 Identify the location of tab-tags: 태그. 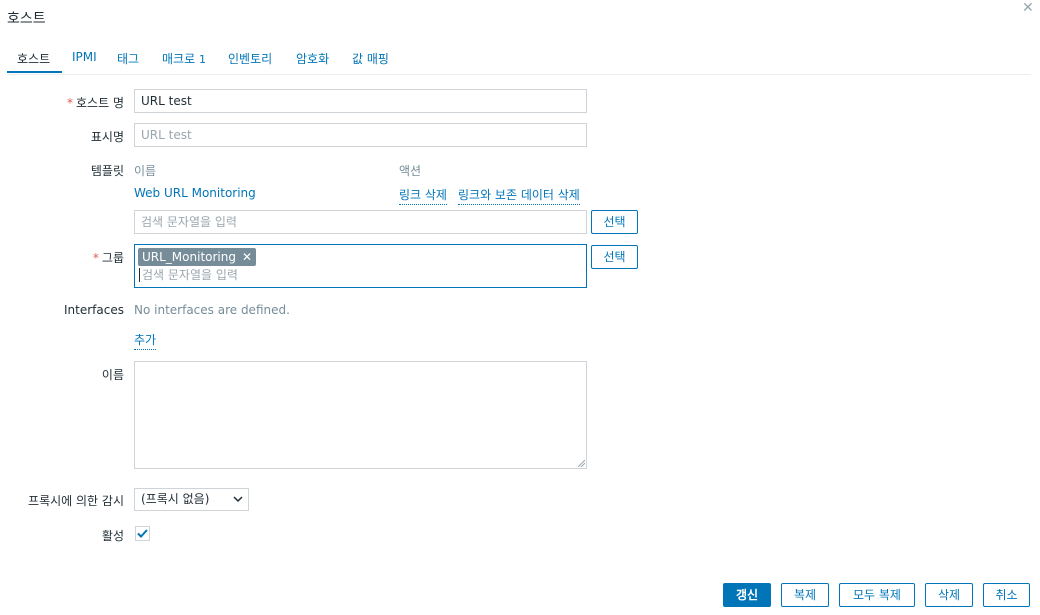
(128, 58).